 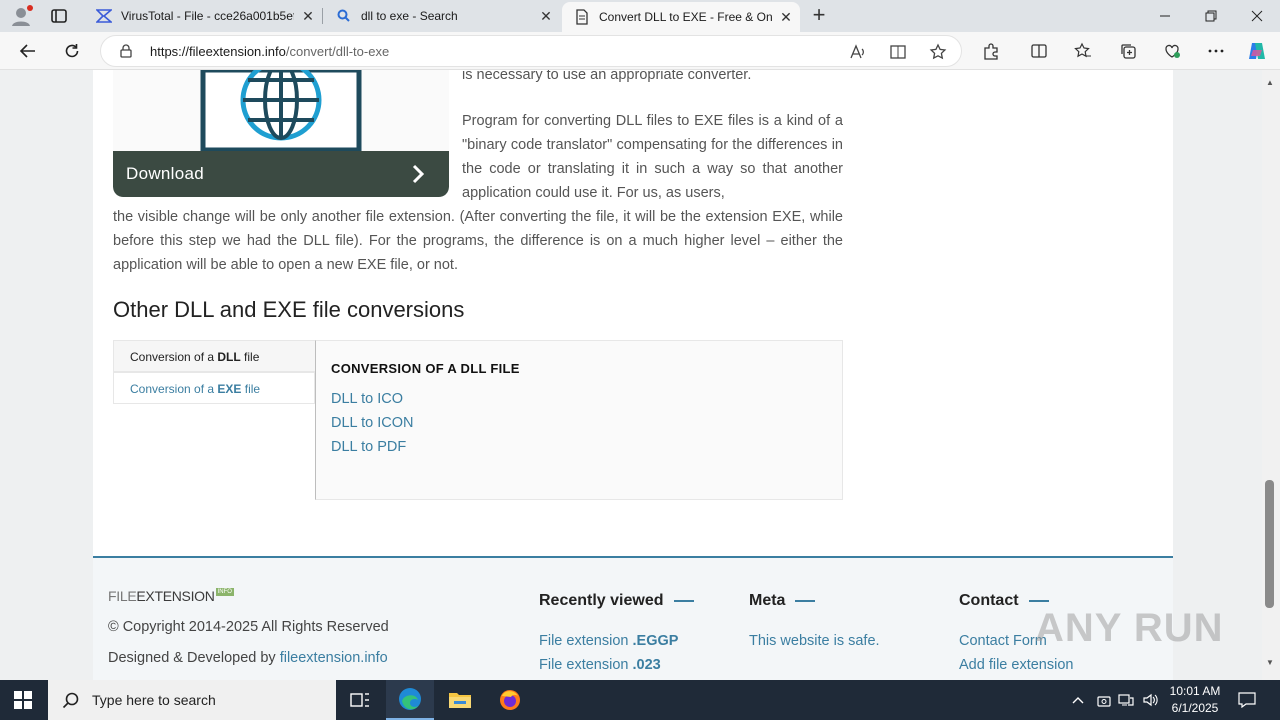 What do you see at coordinates (1216, 51) in the screenshot?
I see `more-options-icon` at bounding box center [1216, 51].